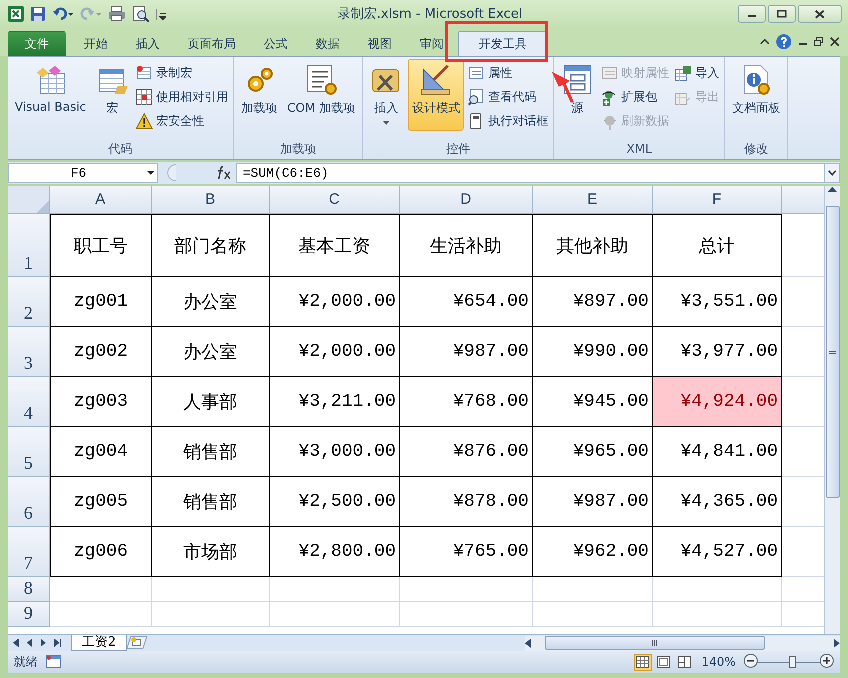  I want to click on ribbon-button: 插入, so click(386, 95).